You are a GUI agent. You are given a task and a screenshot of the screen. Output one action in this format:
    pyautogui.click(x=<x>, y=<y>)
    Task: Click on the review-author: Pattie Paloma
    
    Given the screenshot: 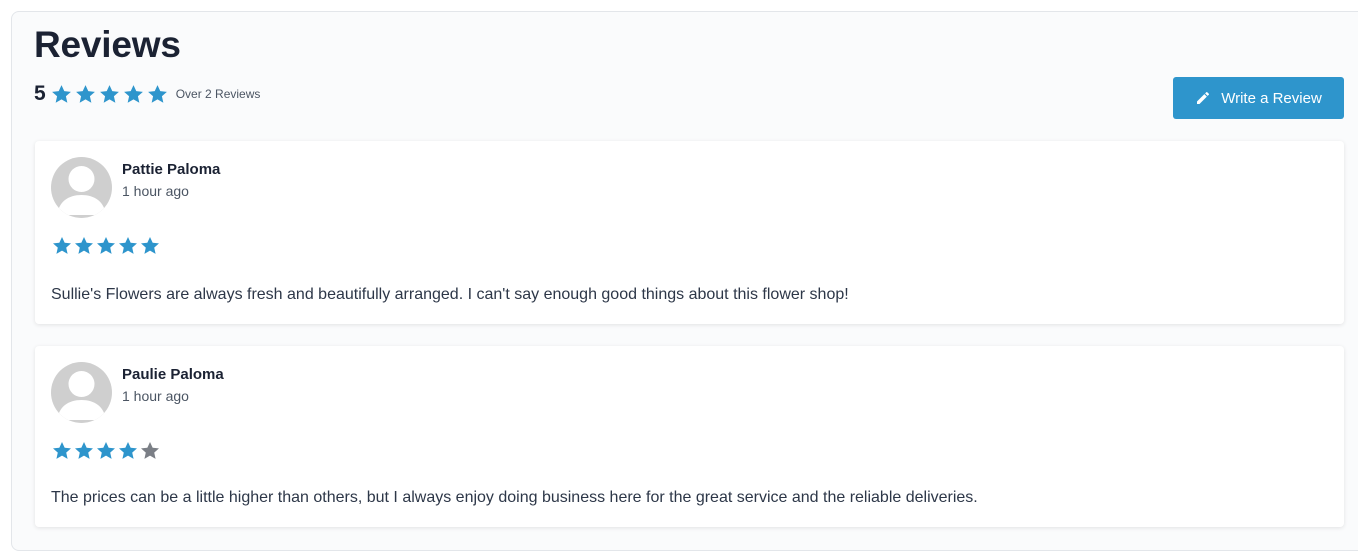 What is the action you would take?
    pyautogui.click(x=171, y=169)
    